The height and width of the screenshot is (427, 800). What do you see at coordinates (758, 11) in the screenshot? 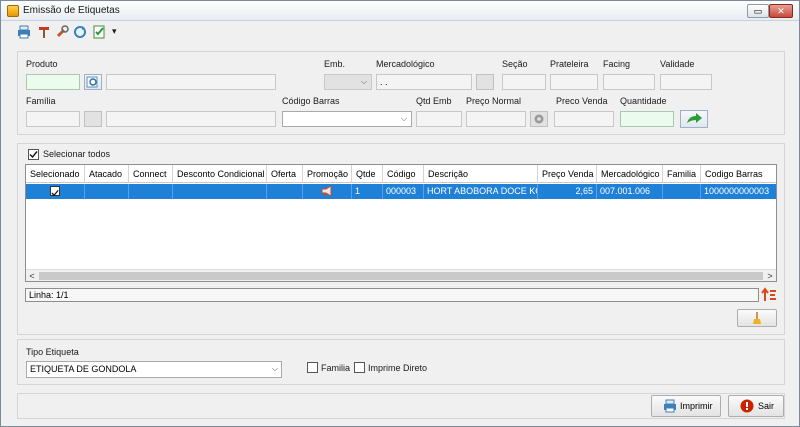
I see `restore-button: ▭` at bounding box center [758, 11].